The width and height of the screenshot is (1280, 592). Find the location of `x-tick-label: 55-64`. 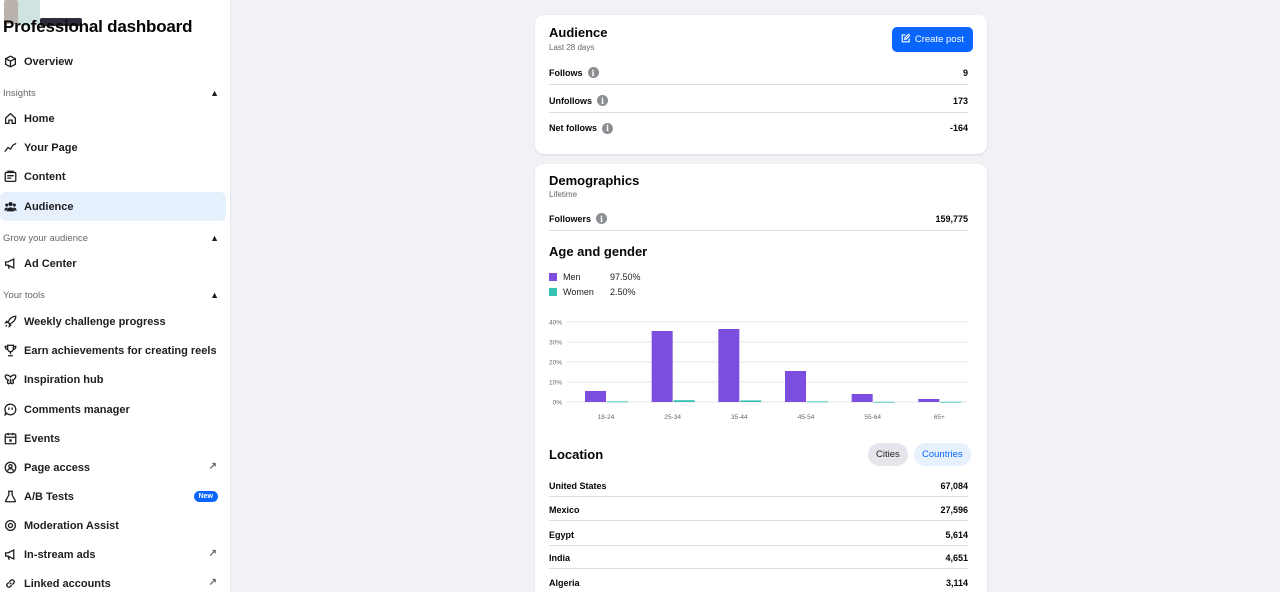

x-tick-label: 55-64 is located at coordinates (872, 417).